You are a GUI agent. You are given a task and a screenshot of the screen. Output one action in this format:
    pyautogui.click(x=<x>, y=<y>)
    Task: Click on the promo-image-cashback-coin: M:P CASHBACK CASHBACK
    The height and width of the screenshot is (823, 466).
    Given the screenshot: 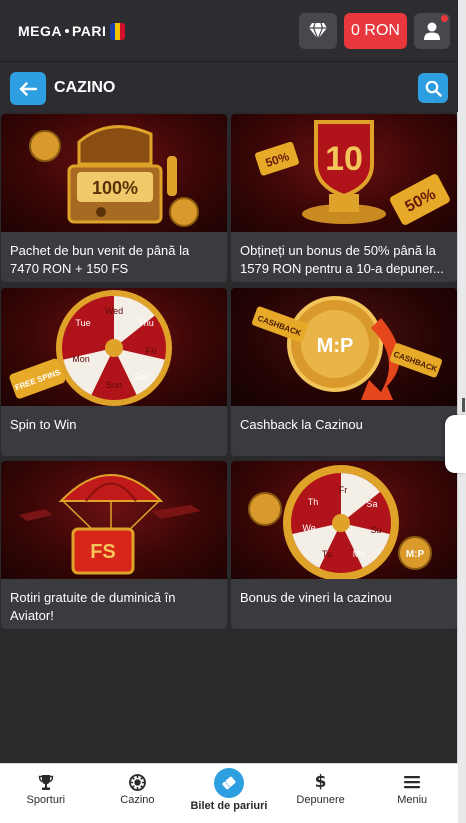 What is the action you would take?
    pyautogui.click(x=344, y=347)
    